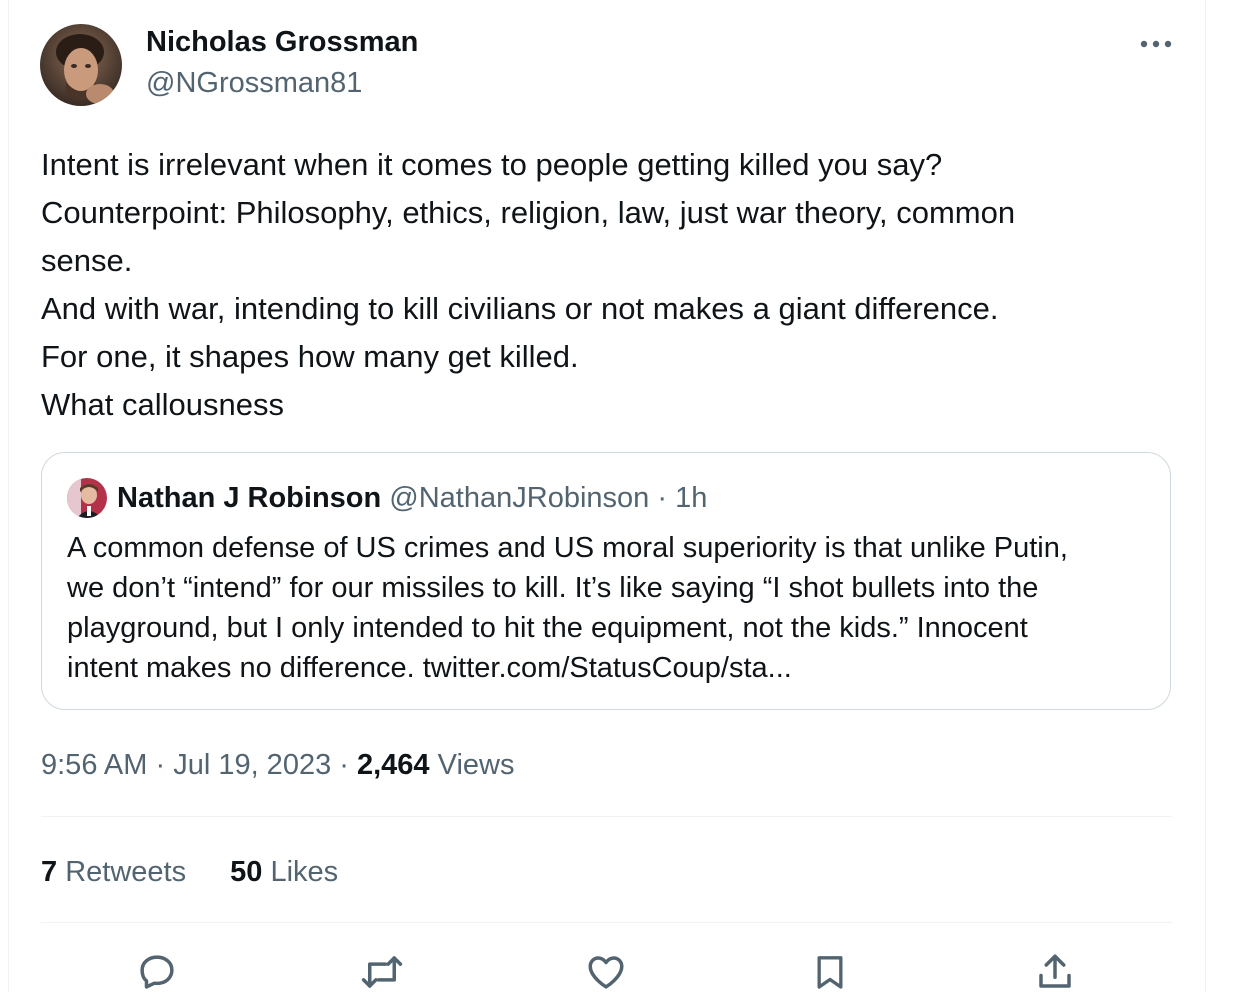 The width and height of the screenshot is (1246, 996). I want to click on author-name: Nicholas Grossman, so click(282, 42).